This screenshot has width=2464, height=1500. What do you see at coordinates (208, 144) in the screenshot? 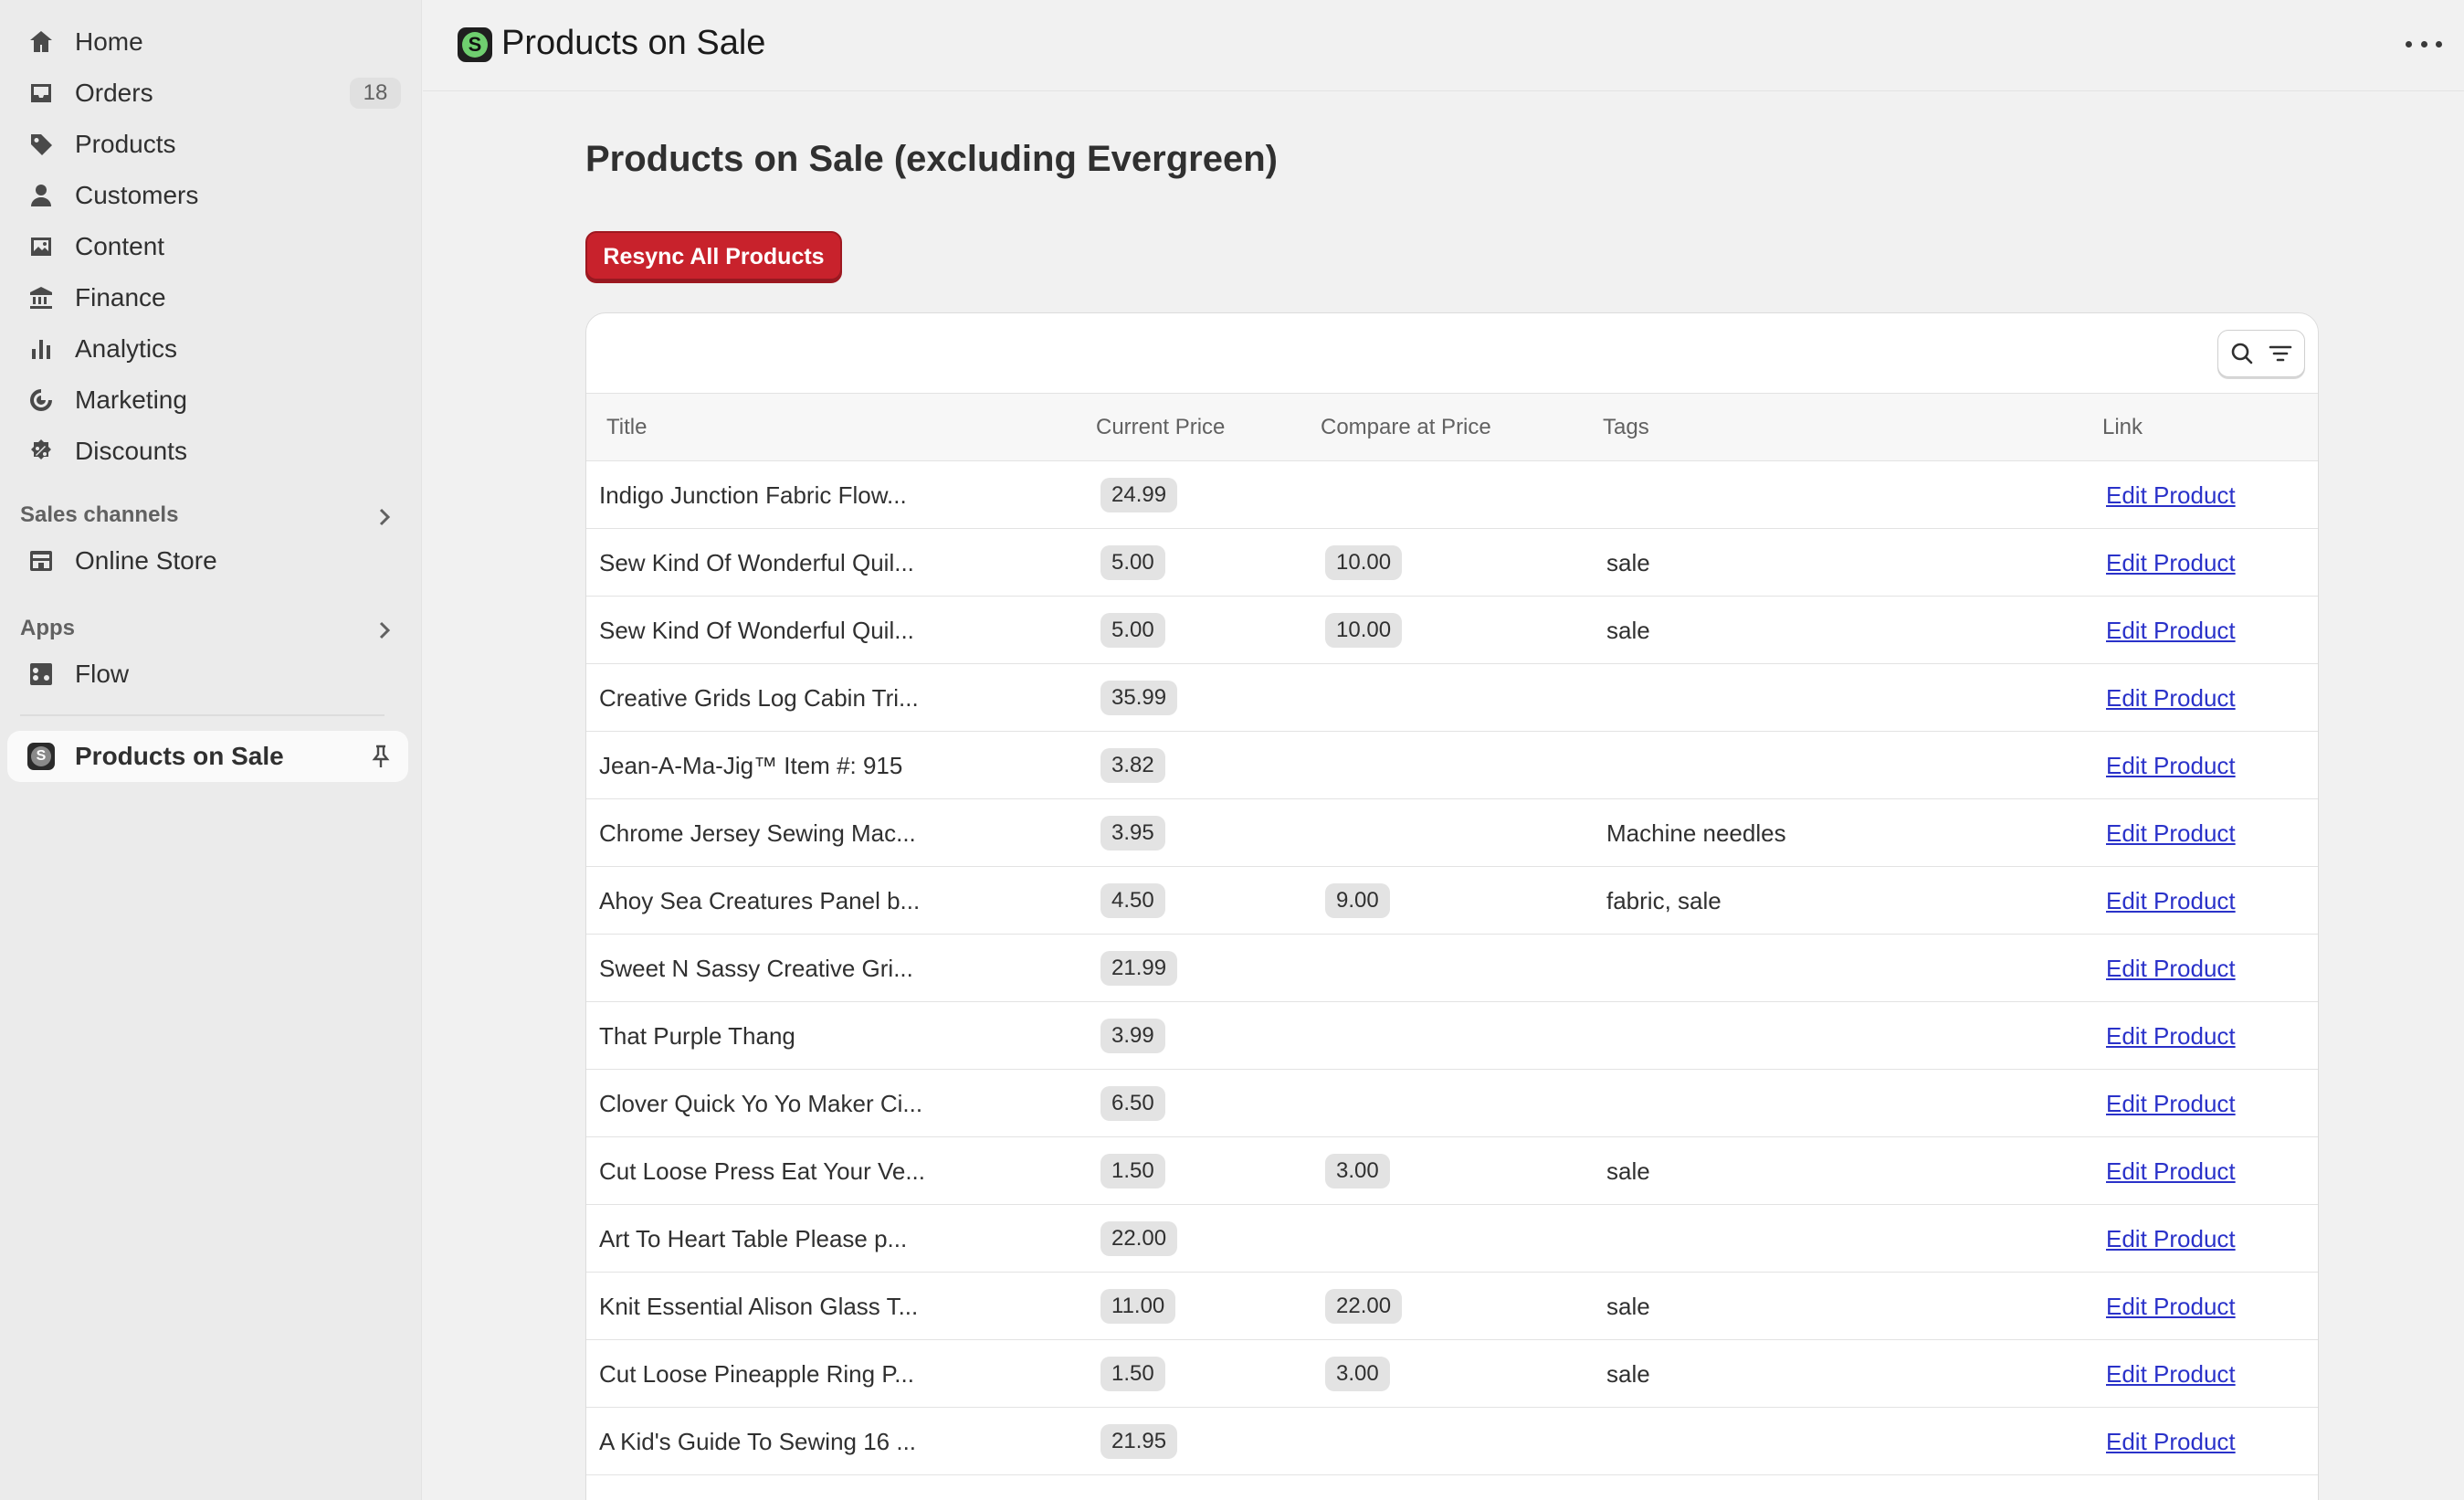
I see `sidebar-item-products: Products` at bounding box center [208, 144].